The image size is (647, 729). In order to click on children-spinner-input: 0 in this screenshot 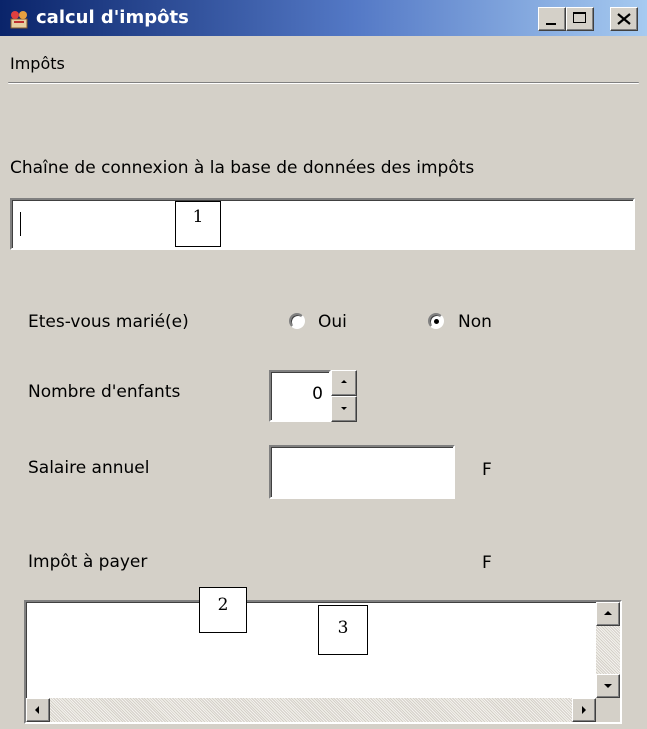, I will do `click(300, 396)`.